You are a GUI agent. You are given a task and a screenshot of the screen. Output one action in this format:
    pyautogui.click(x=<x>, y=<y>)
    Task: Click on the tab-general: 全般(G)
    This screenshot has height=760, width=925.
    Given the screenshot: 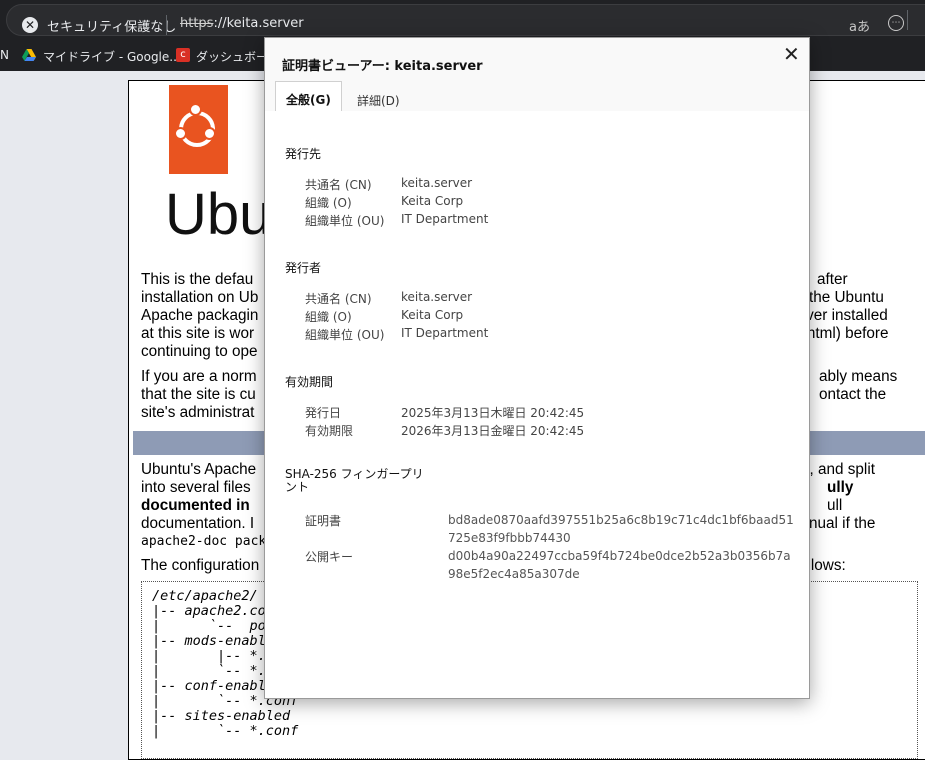 What is the action you would take?
    pyautogui.click(x=308, y=98)
    